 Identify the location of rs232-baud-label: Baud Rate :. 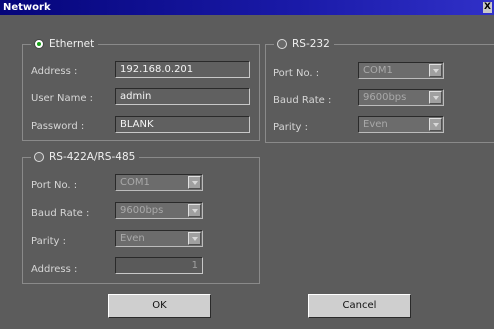
(302, 100).